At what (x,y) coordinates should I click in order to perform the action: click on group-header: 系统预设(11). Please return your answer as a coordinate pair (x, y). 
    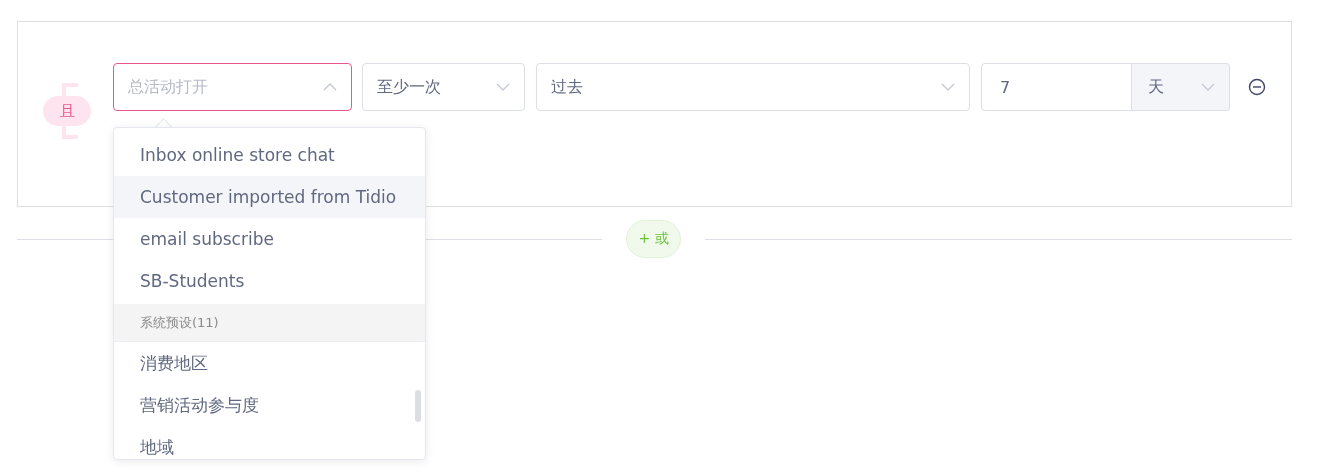
    Looking at the image, I should click on (269, 323).